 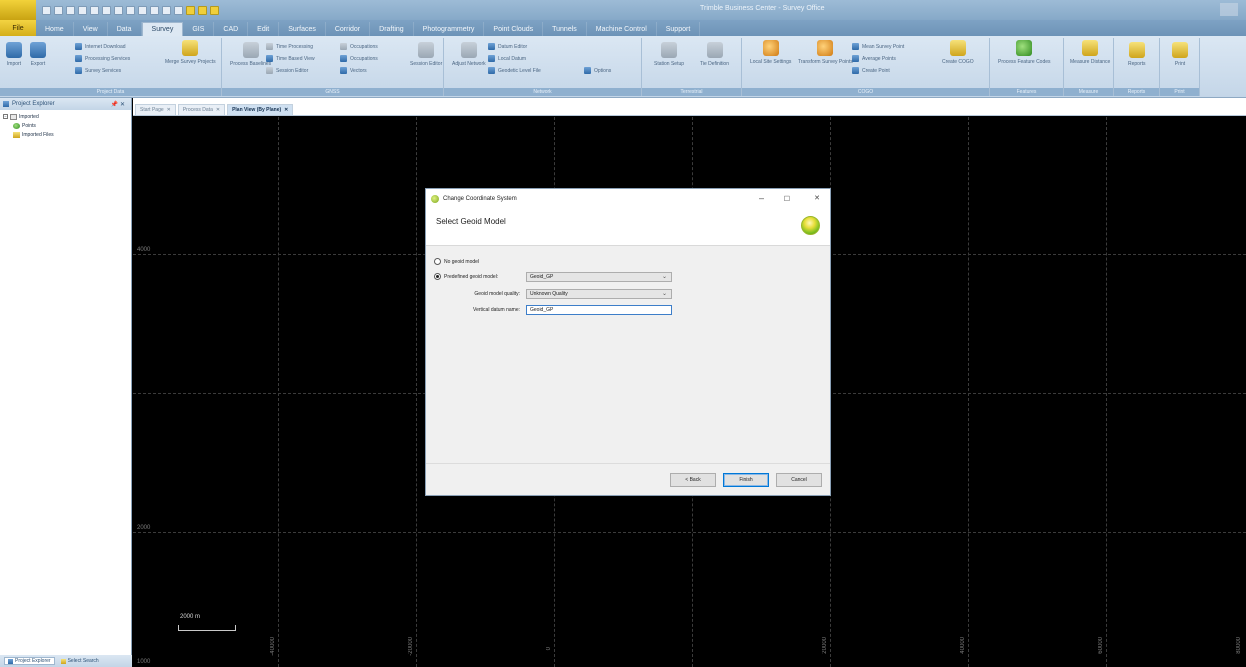 What do you see at coordinates (289, 46) in the screenshot?
I see `time-processing-button: Time Processing` at bounding box center [289, 46].